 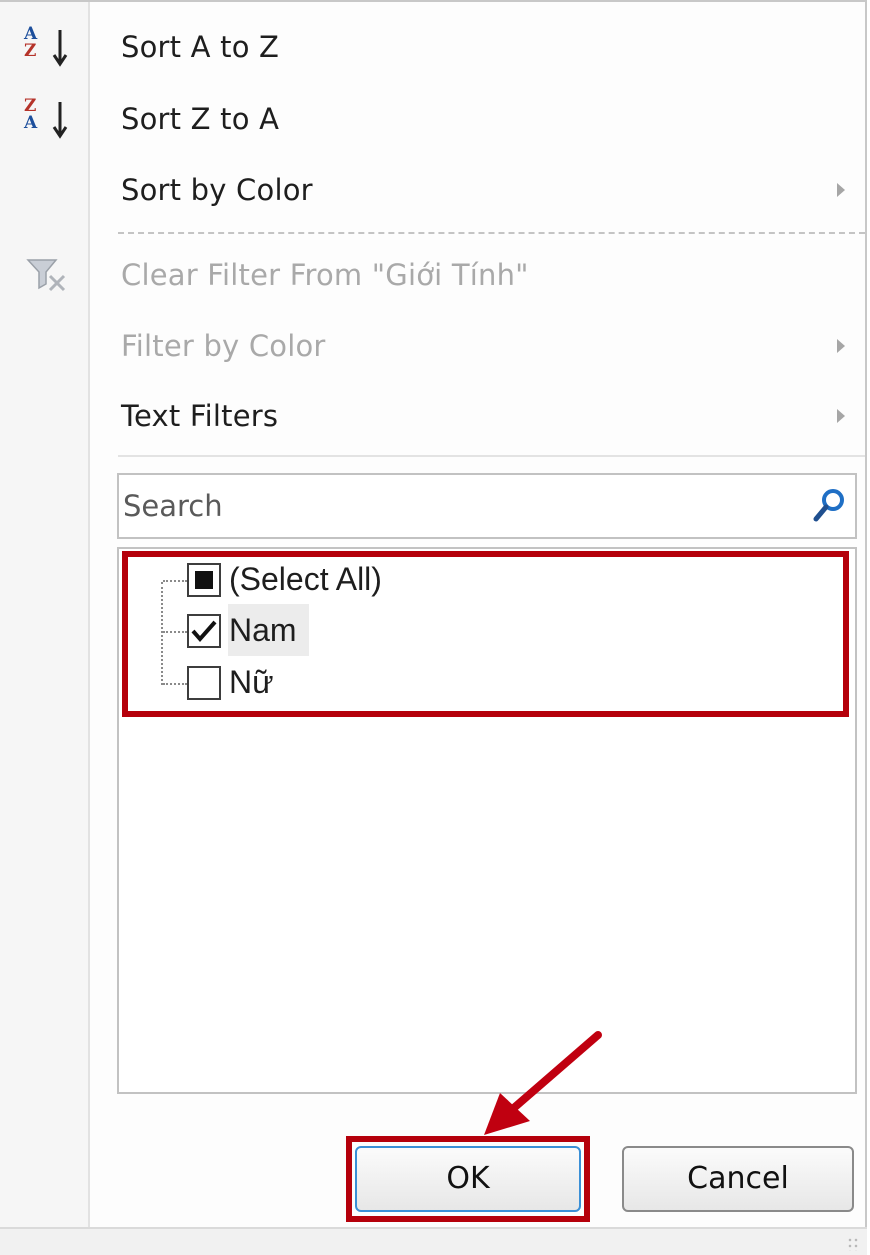 I want to click on menu-item-sort-a-to-z: A Z Sort A to Z, so click(x=432, y=48).